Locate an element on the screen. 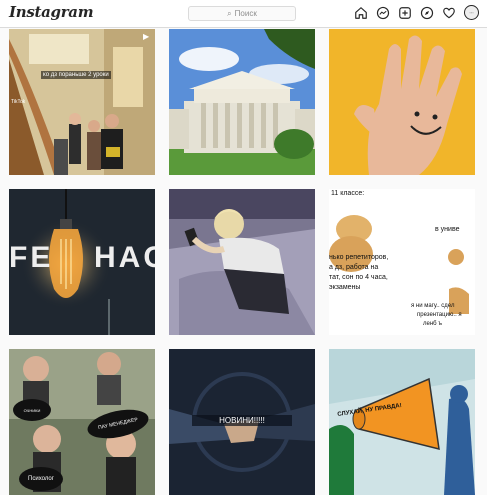 This screenshot has width=487, height=495. meme-top-right-text: в униве is located at coordinates (447, 229).